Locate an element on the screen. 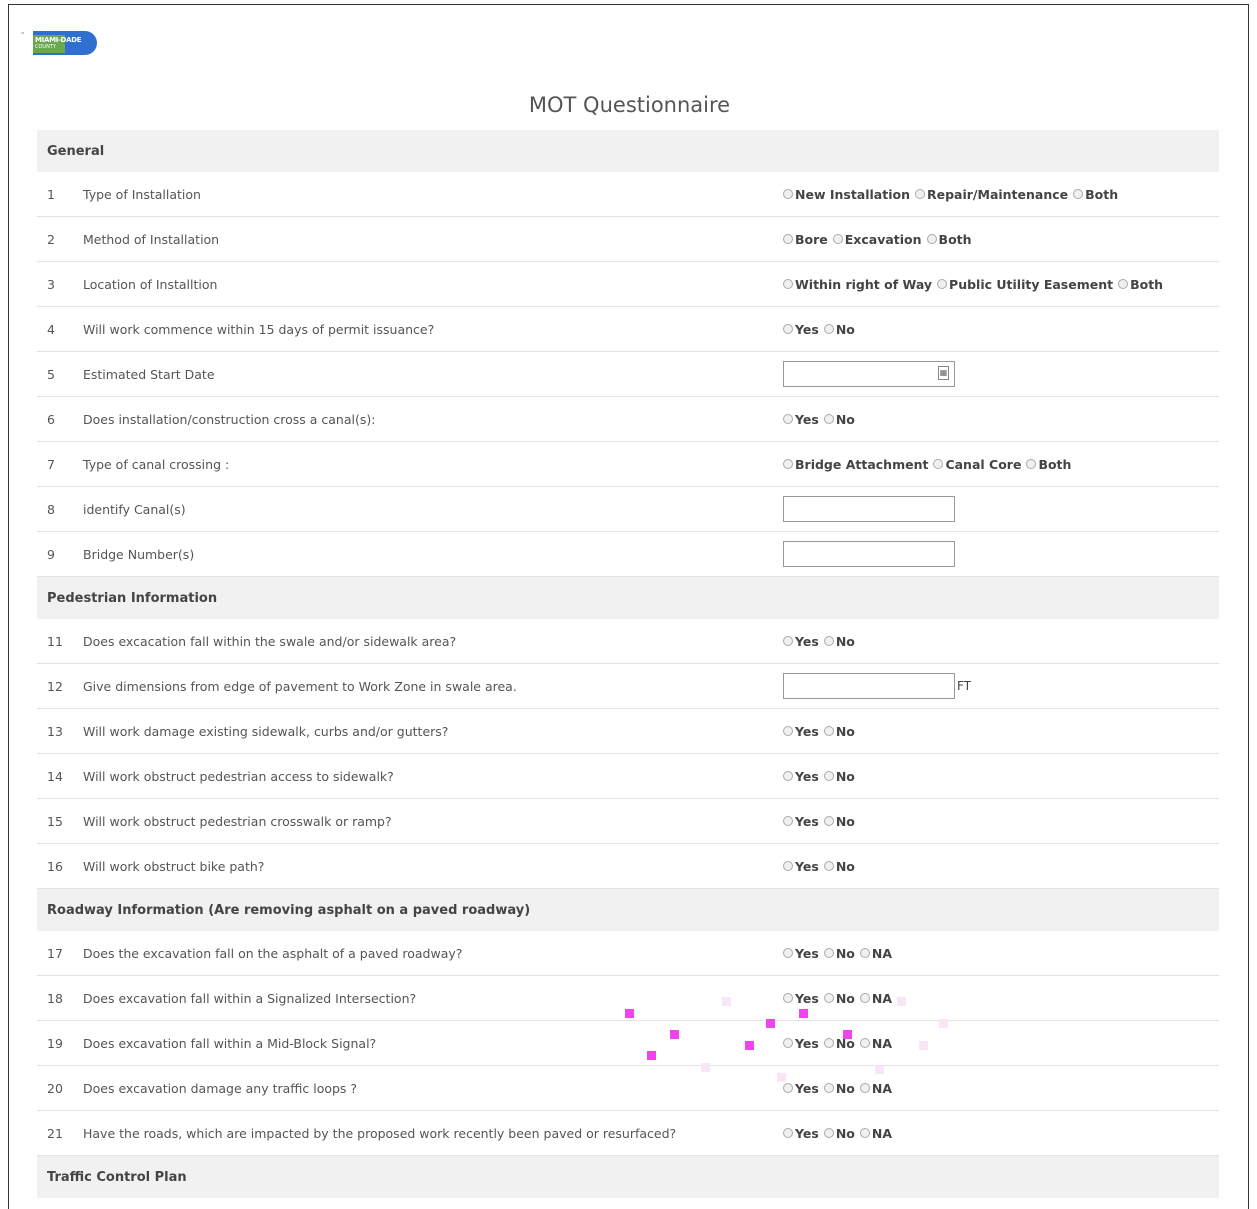  radio-option-label: Bridge Attachment is located at coordinates (861, 464).